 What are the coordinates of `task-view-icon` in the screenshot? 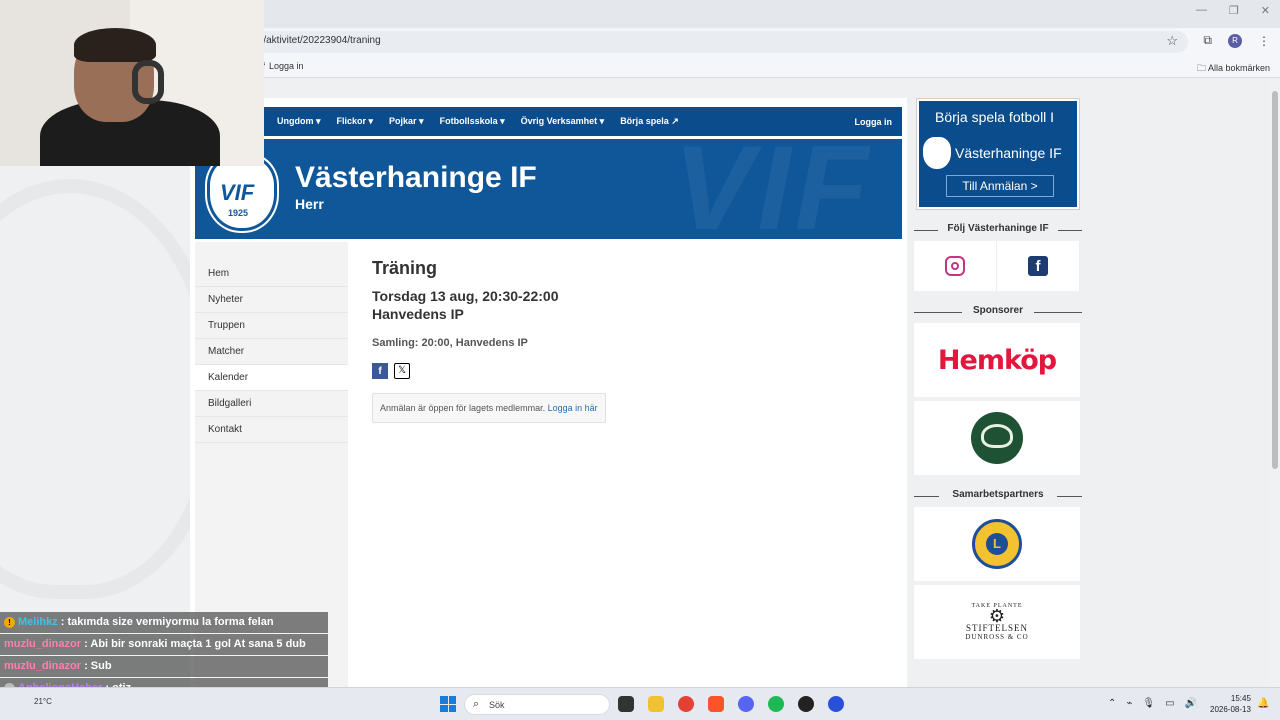 It's located at (626, 704).